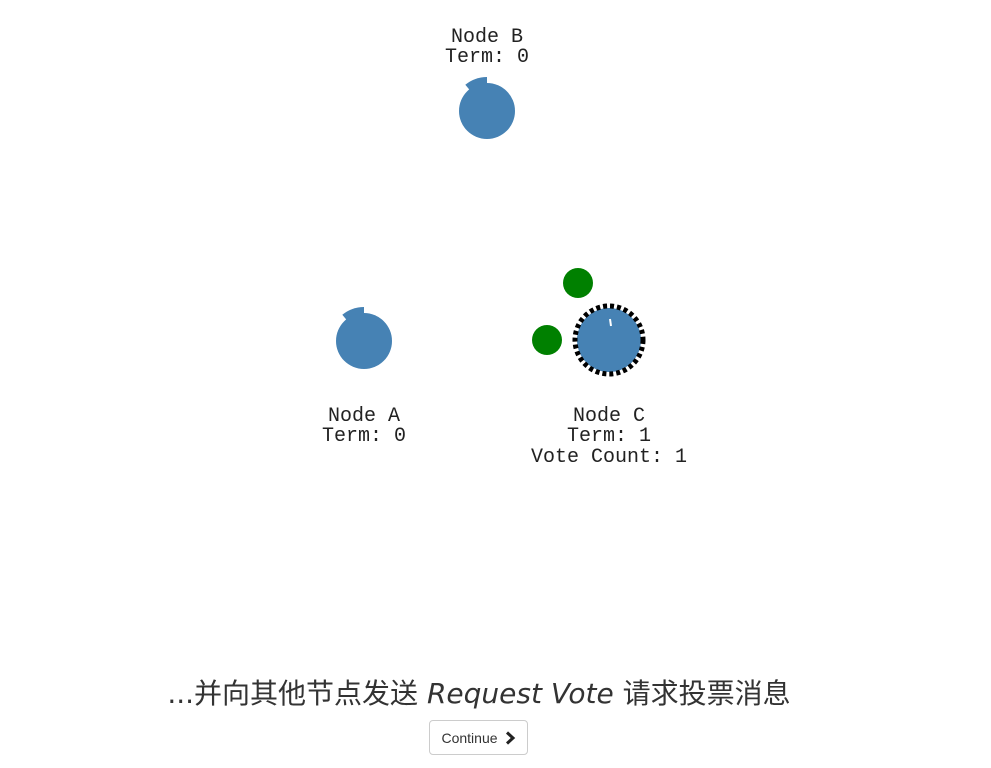 The height and width of the screenshot is (768, 991). Describe the element at coordinates (364, 377) in the screenshot. I see `node-a: Node A Term: 0` at that location.